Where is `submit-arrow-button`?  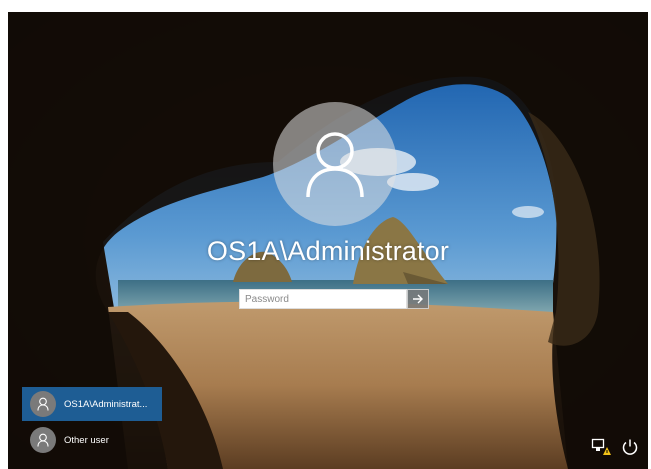 submit-arrow-button is located at coordinates (418, 299).